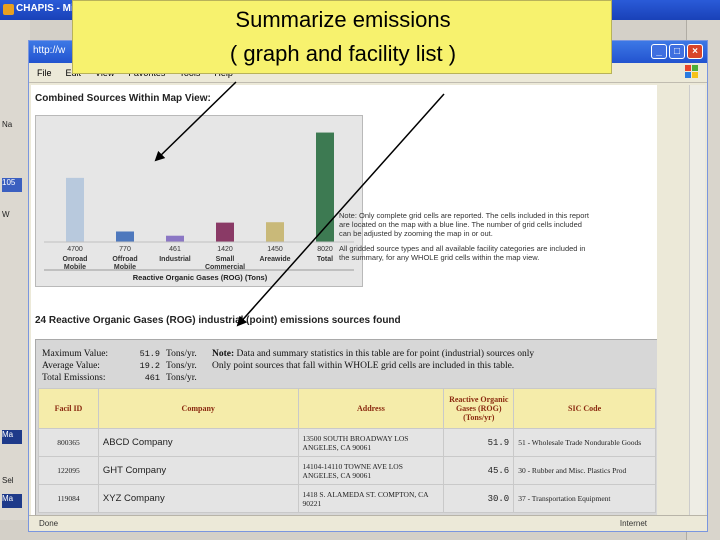  What do you see at coordinates (584, 470) in the screenshot?
I see `sic-code: 30 - Rubber and Misc. Plastics Prod` at bounding box center [584, 470].